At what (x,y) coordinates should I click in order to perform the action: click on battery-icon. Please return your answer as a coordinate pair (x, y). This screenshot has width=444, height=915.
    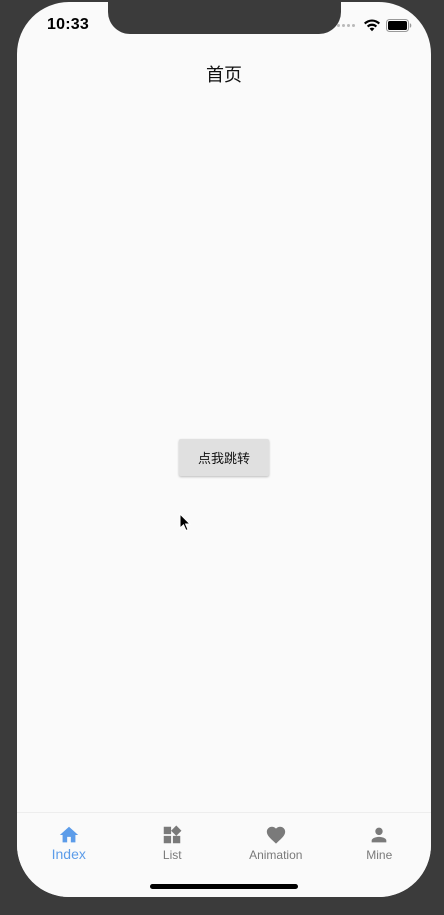
    Looking at the image, I should click on (399, 25).